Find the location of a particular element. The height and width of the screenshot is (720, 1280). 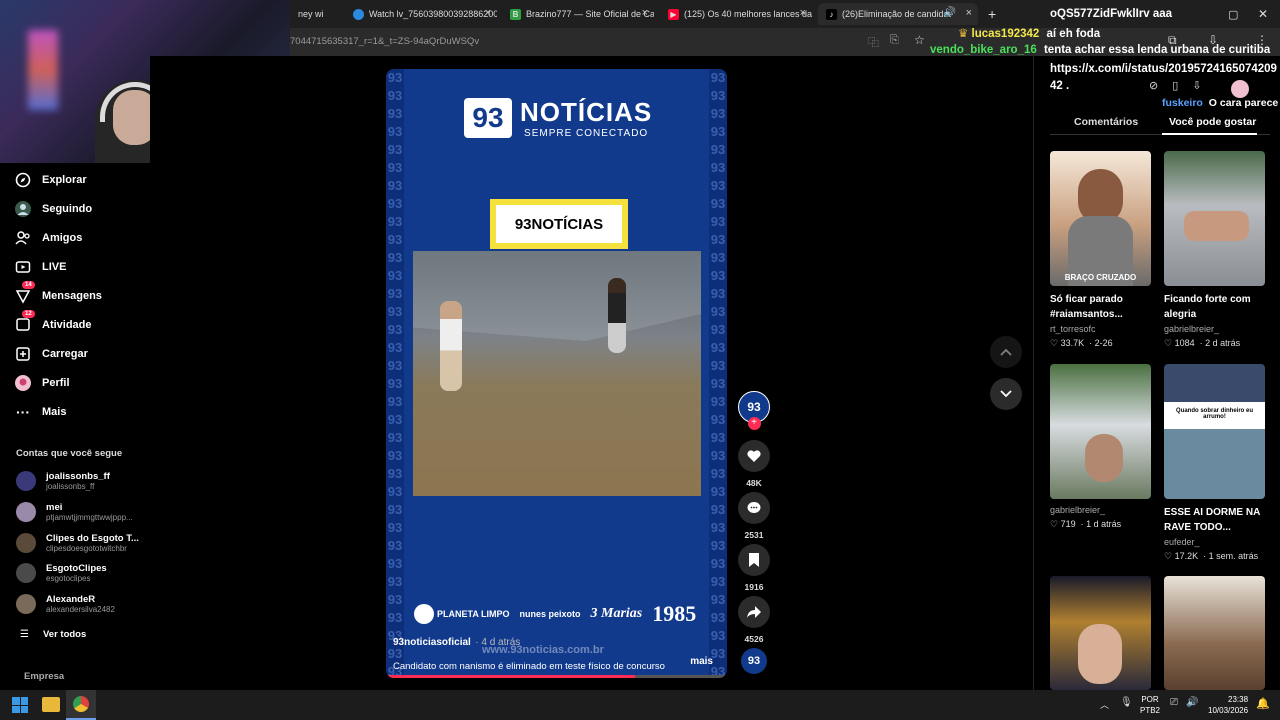

system-clock: 23:38 10/03/2026 is located at coordinates (1228, 705).